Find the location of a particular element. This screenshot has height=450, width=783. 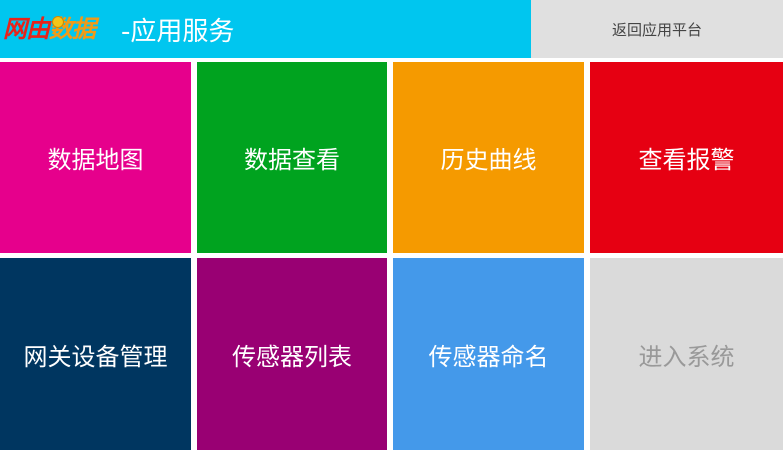

tile-label: 历史曲线 is located at coordinates (488, 160).